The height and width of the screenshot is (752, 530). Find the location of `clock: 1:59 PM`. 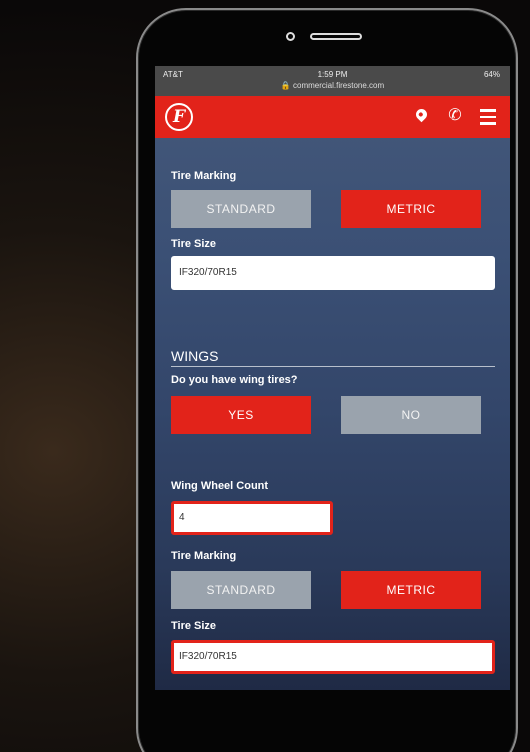

clock: 1:59 PM is located at coordinates (332, 74).